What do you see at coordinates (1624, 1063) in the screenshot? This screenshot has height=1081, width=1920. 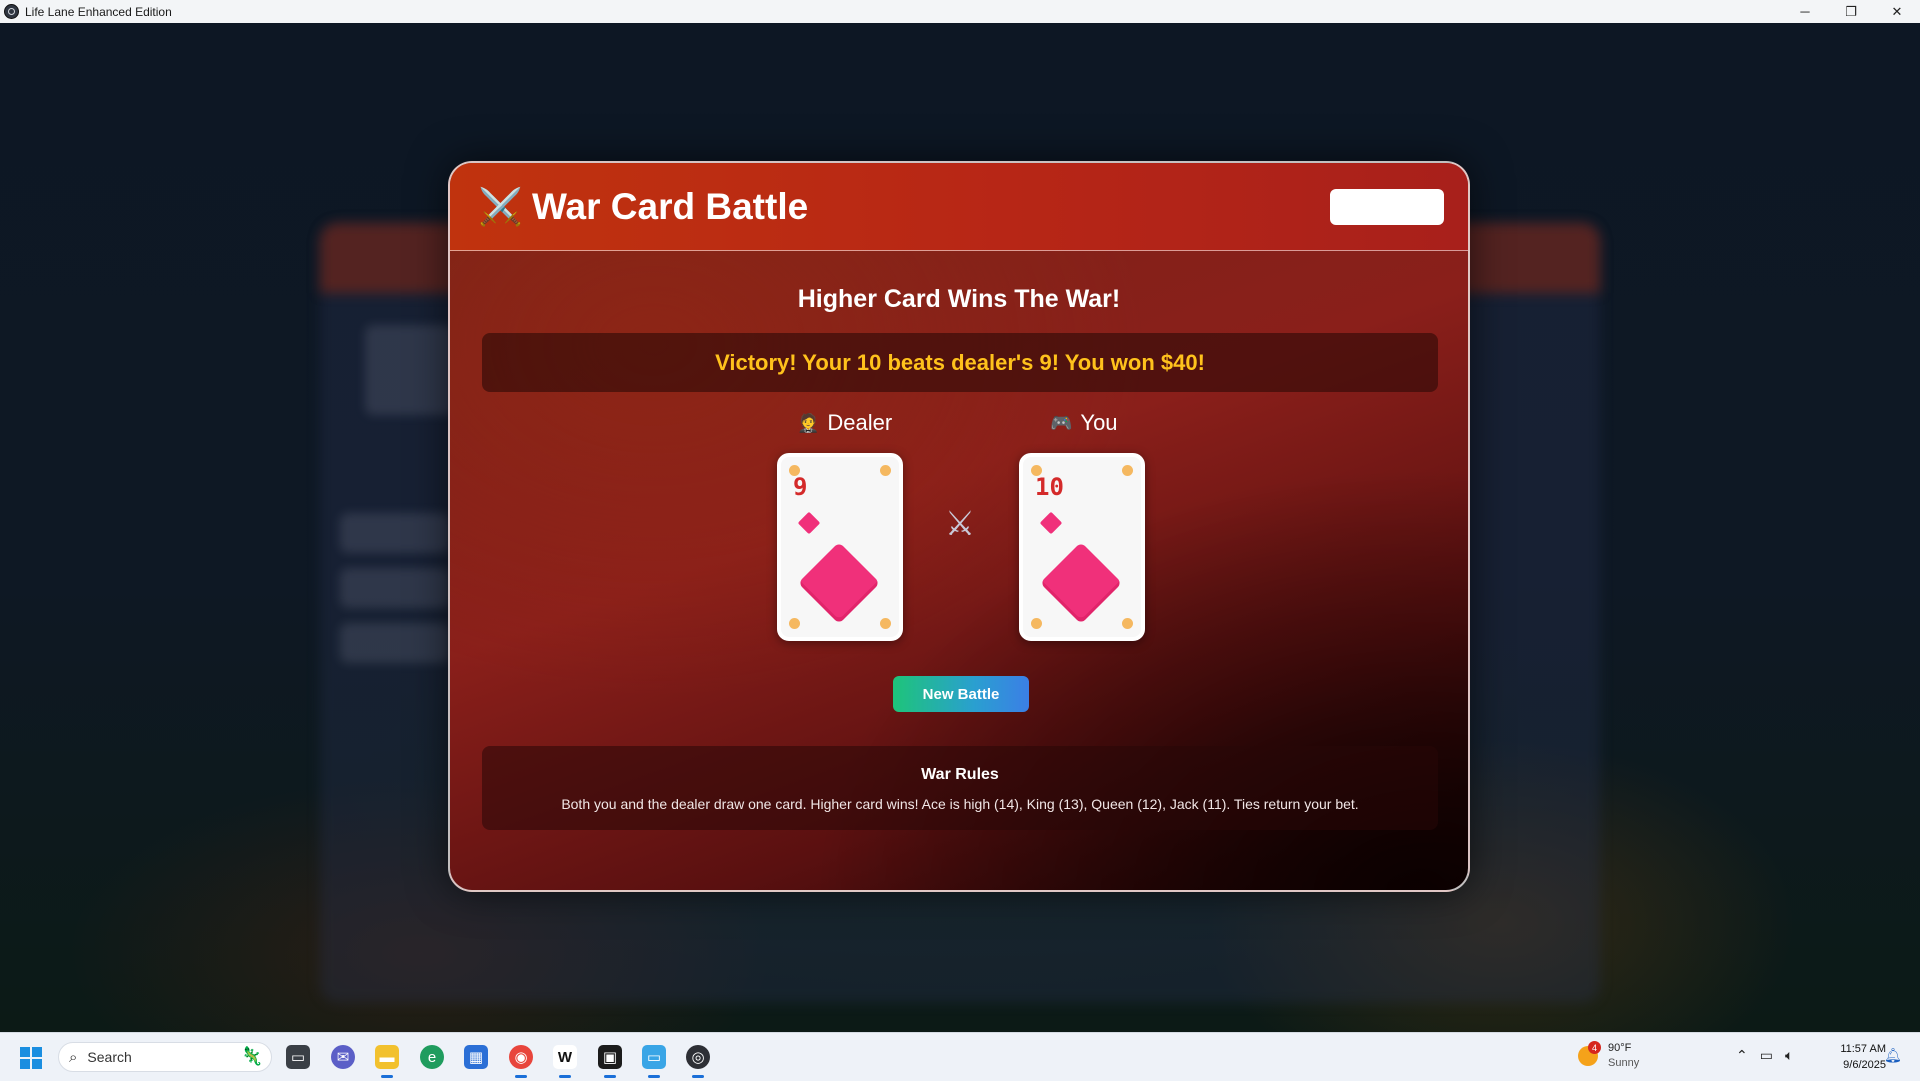 I see `weather-condition: Sunny` at bounding box center [1624, 1063].